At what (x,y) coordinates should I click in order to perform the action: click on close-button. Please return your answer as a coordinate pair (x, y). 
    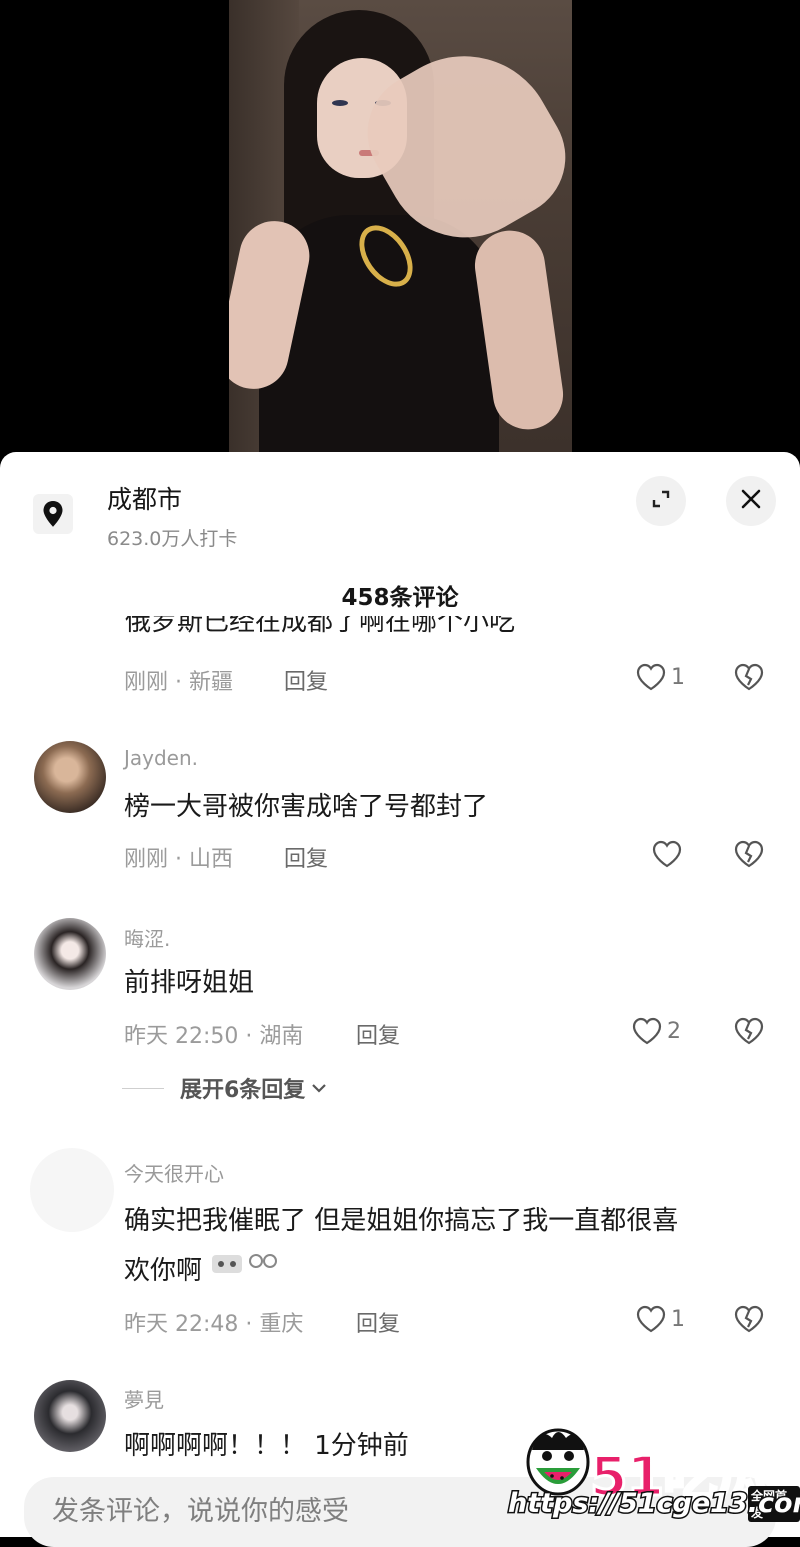
    Looking at the image, I should click on (751, 501).